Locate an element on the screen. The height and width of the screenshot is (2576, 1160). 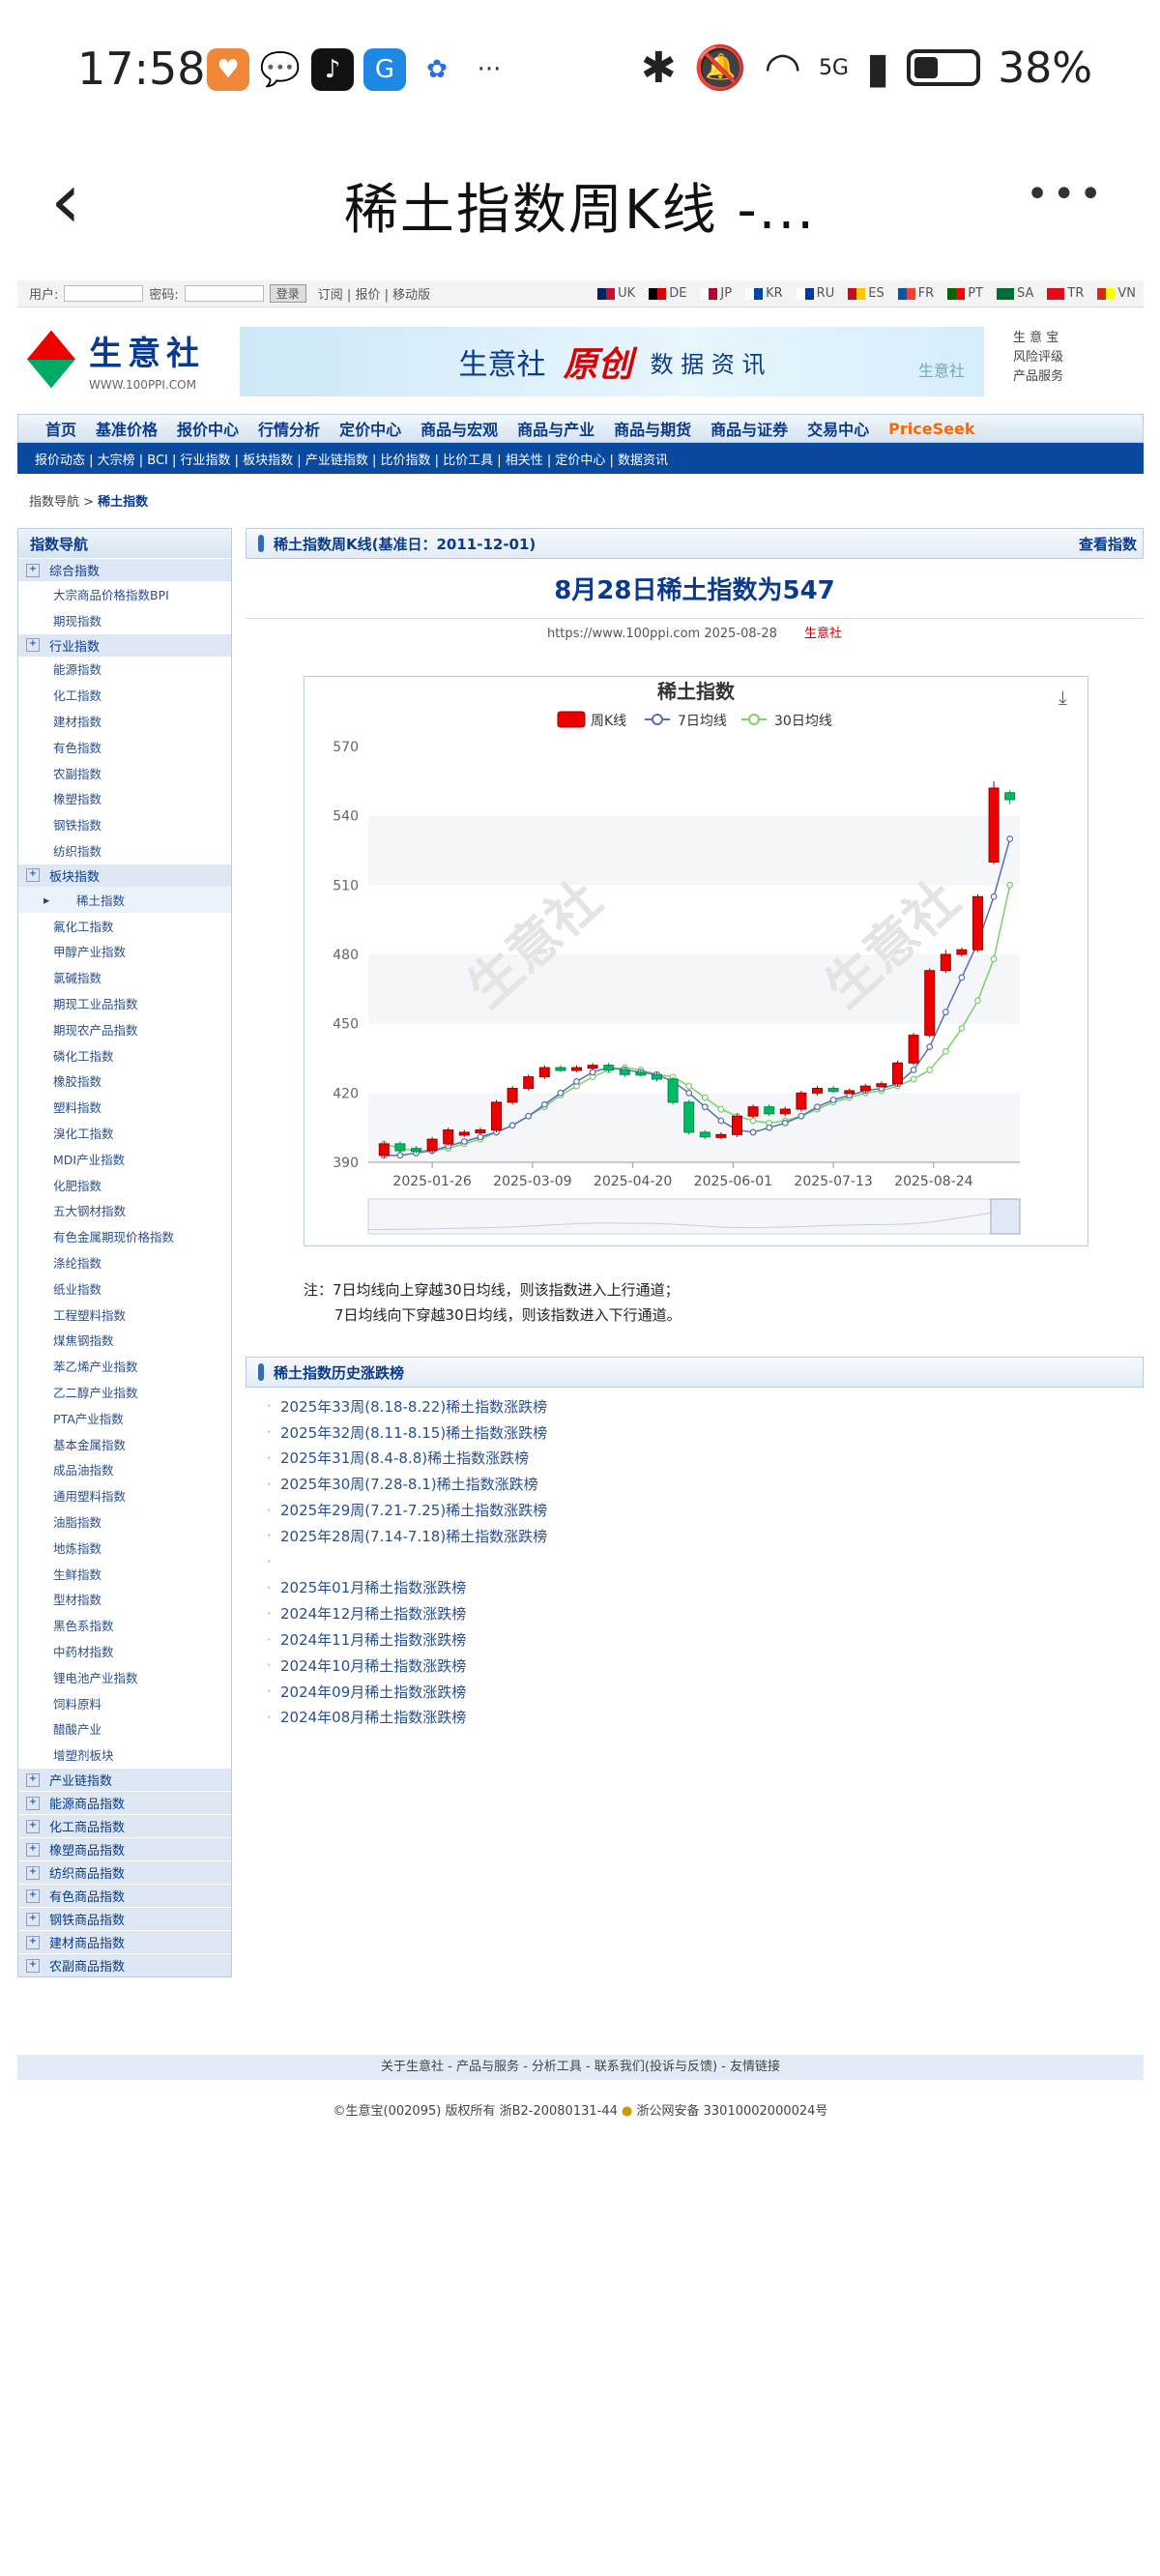
sidebar-item: 通用塑料指数 is located at coordinates (125, 1495).